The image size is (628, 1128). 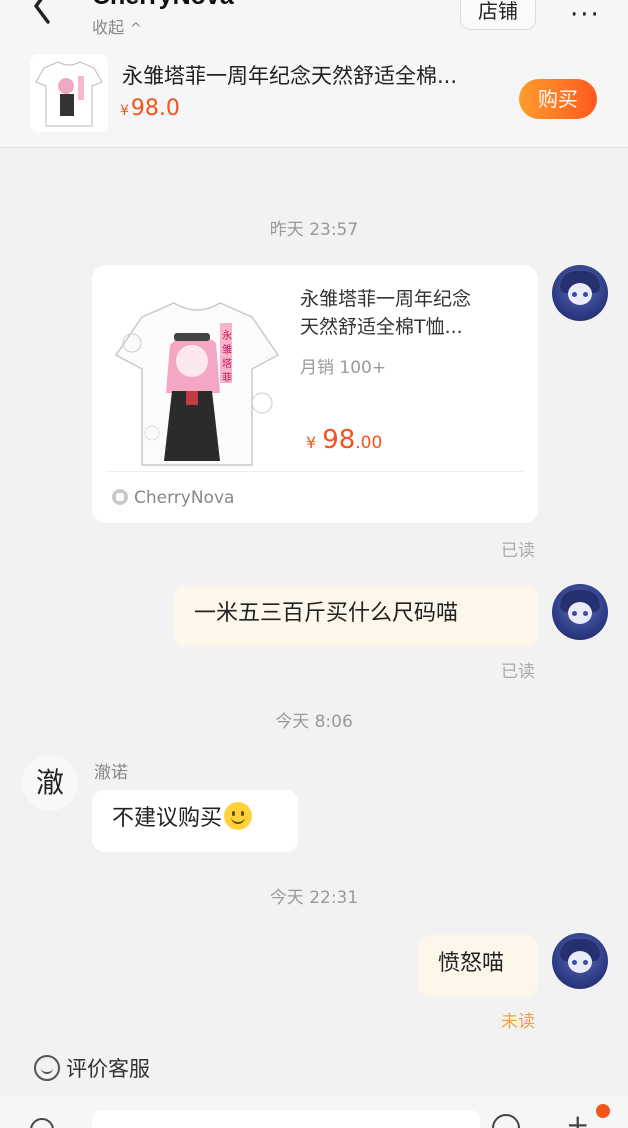 What do you see at coordinates (43, 13) in the screenshot?
I see `back-icon` at bounding box center [43, 13].